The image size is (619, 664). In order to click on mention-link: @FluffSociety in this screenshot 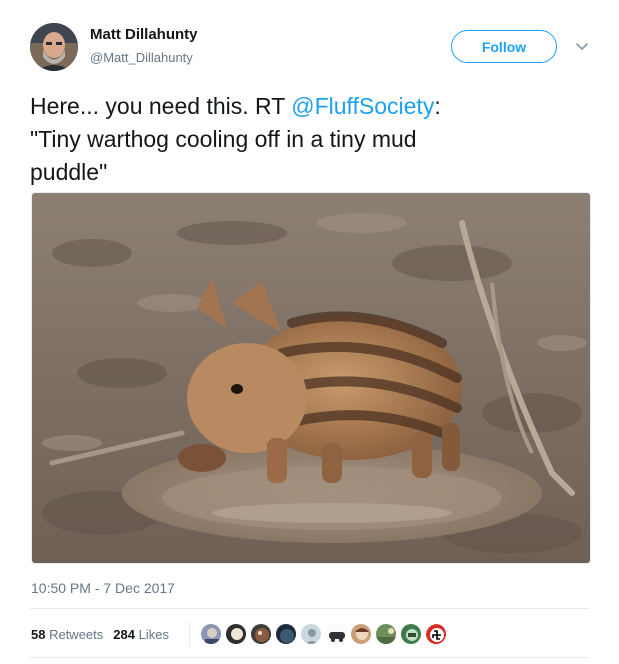, I will do `click(362, 106)`.